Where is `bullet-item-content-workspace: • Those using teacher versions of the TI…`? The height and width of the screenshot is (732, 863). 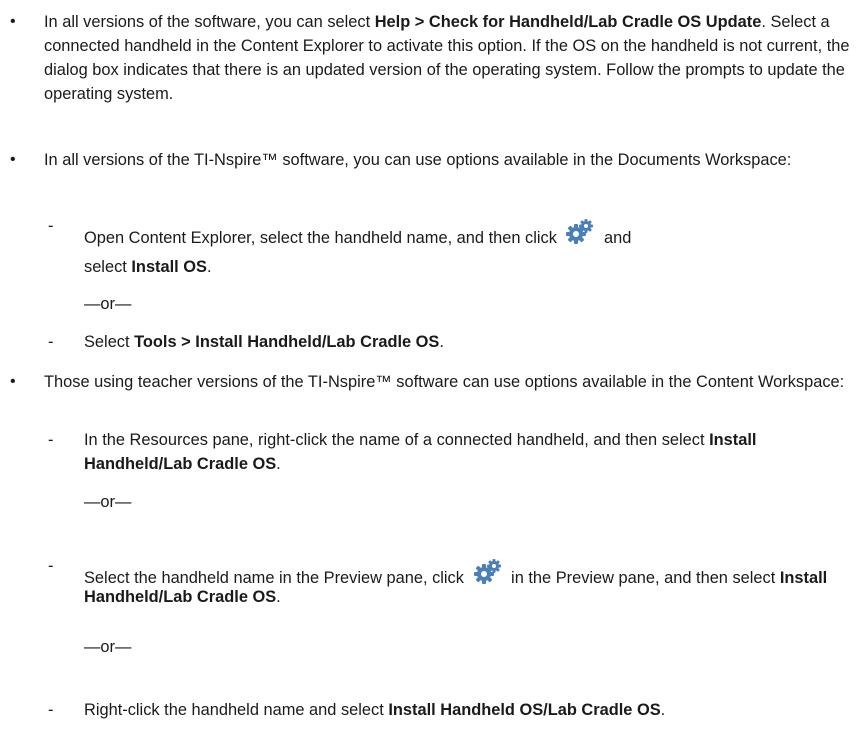
bullet-item-content-workspace: • Those using teacher versions of the TI… is located at coordinates (433, 382).